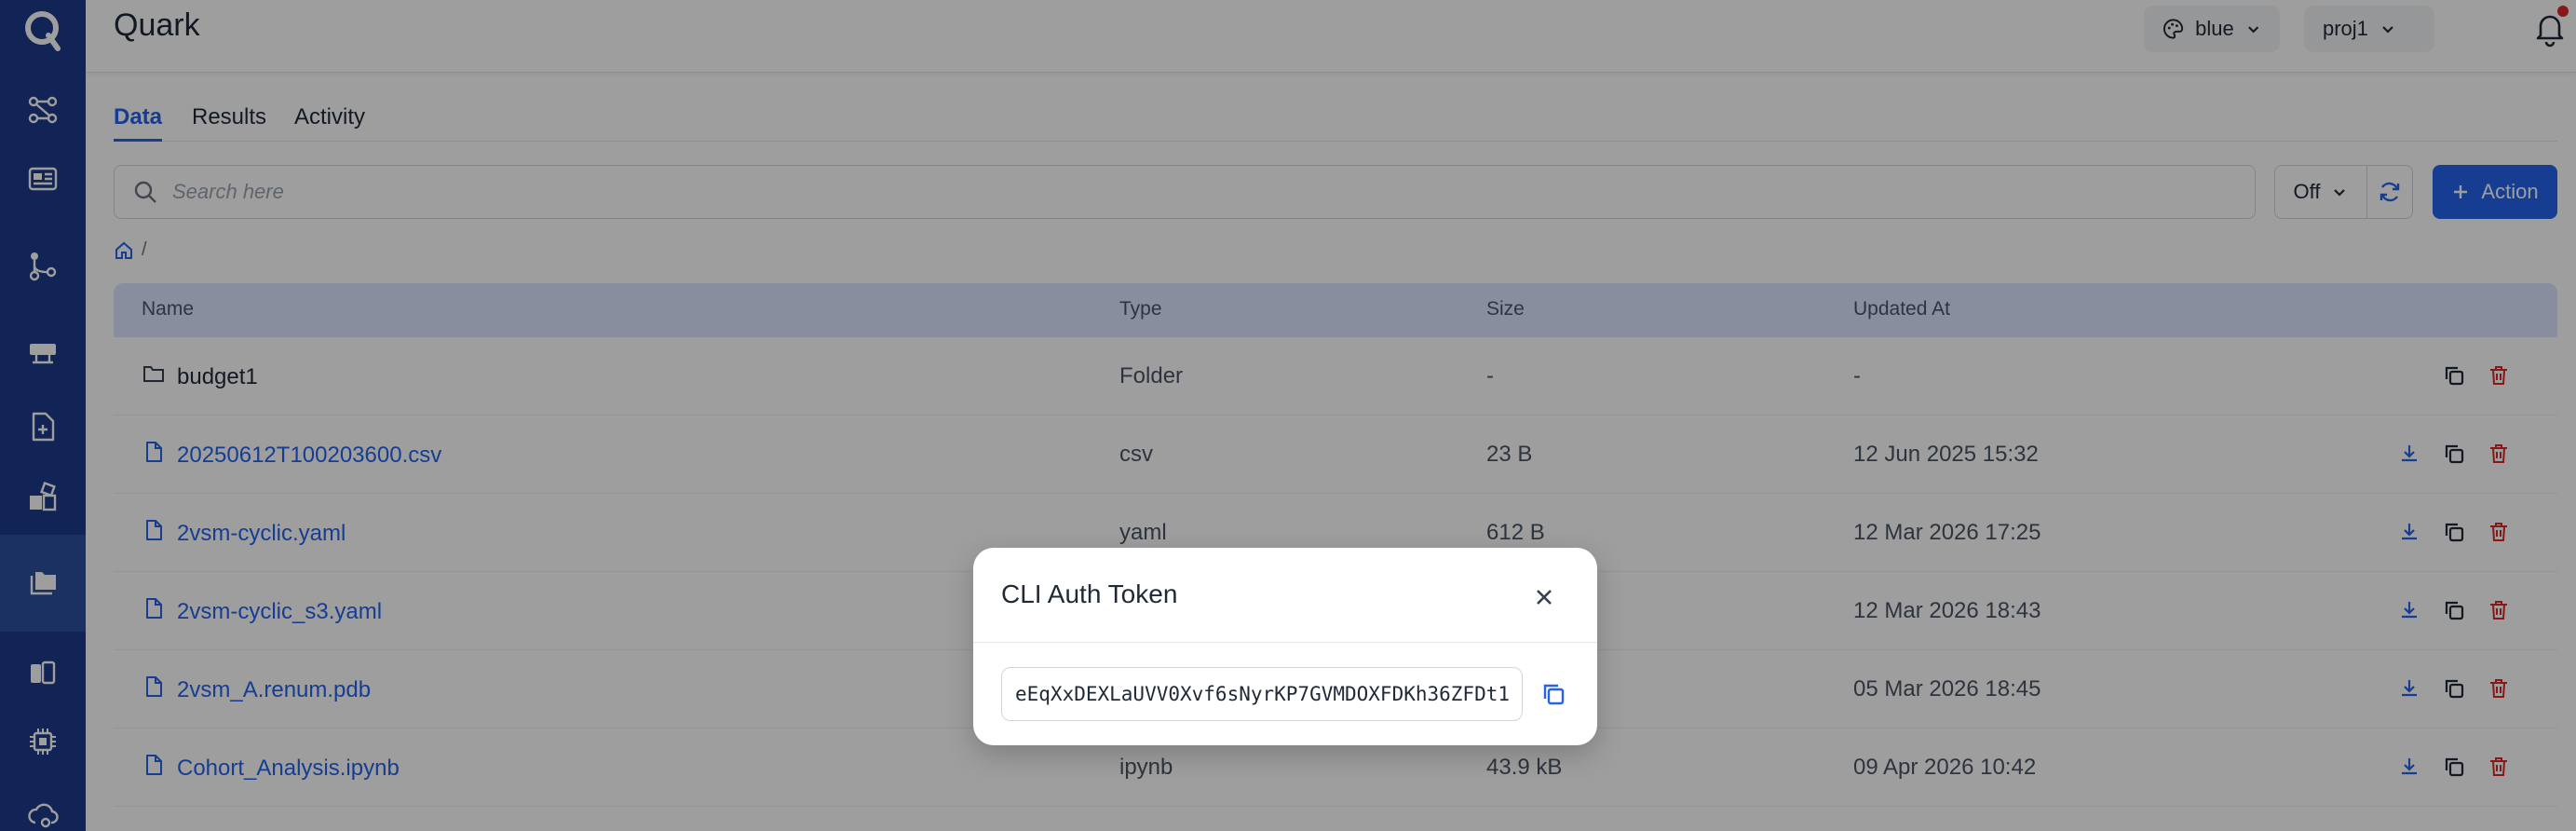 The image size is (2576, 831). What do you see at coordinates (1089, 593) in the screenshot?
I see `dialog-title: CLI Auth Token` at bounding box center [1089, 593].